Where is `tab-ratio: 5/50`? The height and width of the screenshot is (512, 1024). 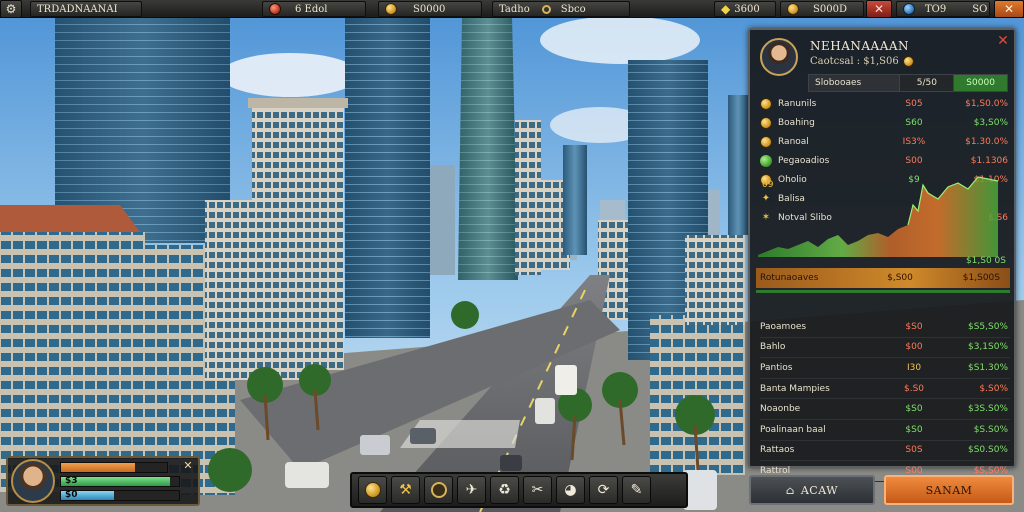 tab-ratio: 5/50 is located at coordinates (927, 83).